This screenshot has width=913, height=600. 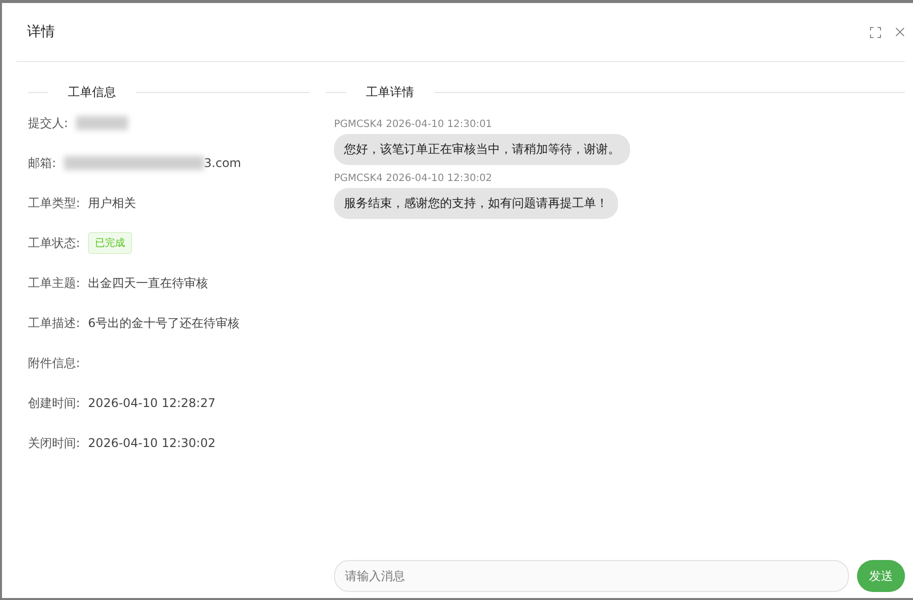 I want to click on field-value: 用户相关, so click(x=112, y=203).